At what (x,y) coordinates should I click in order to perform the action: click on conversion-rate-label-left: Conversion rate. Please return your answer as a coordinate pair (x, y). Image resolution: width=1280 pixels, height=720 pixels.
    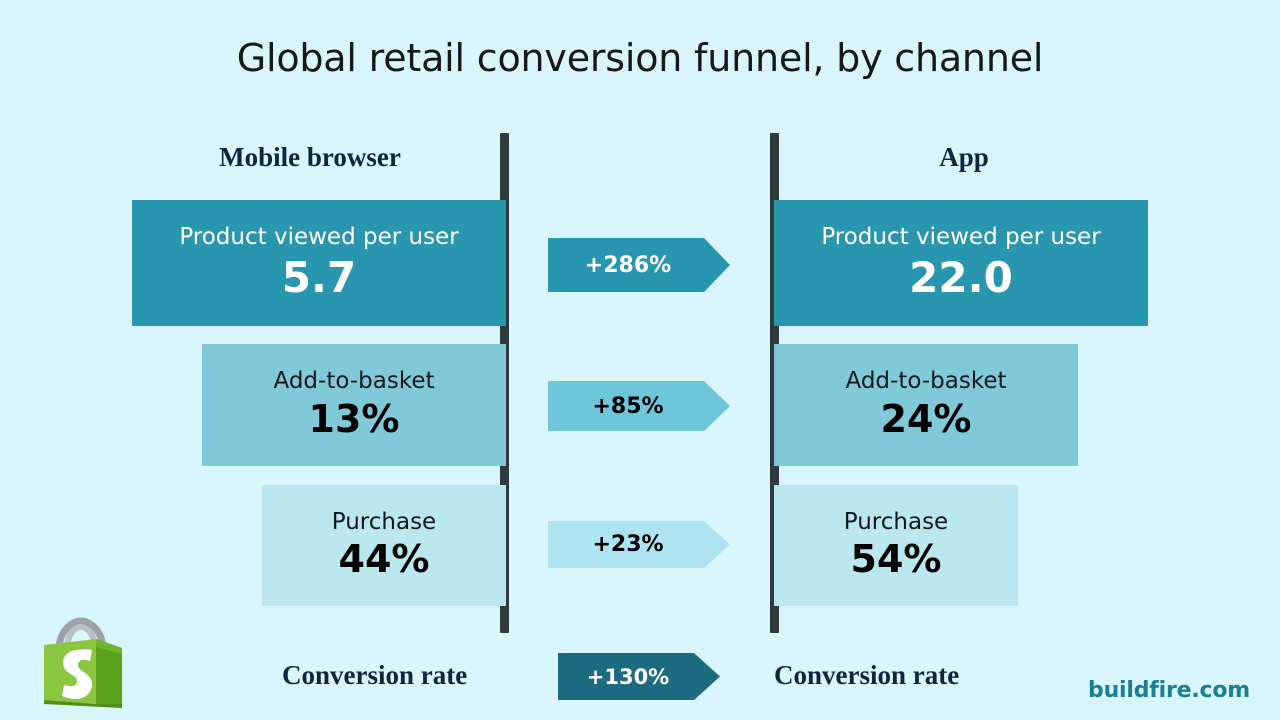
    Looking at the image, I should click on (375, 675).